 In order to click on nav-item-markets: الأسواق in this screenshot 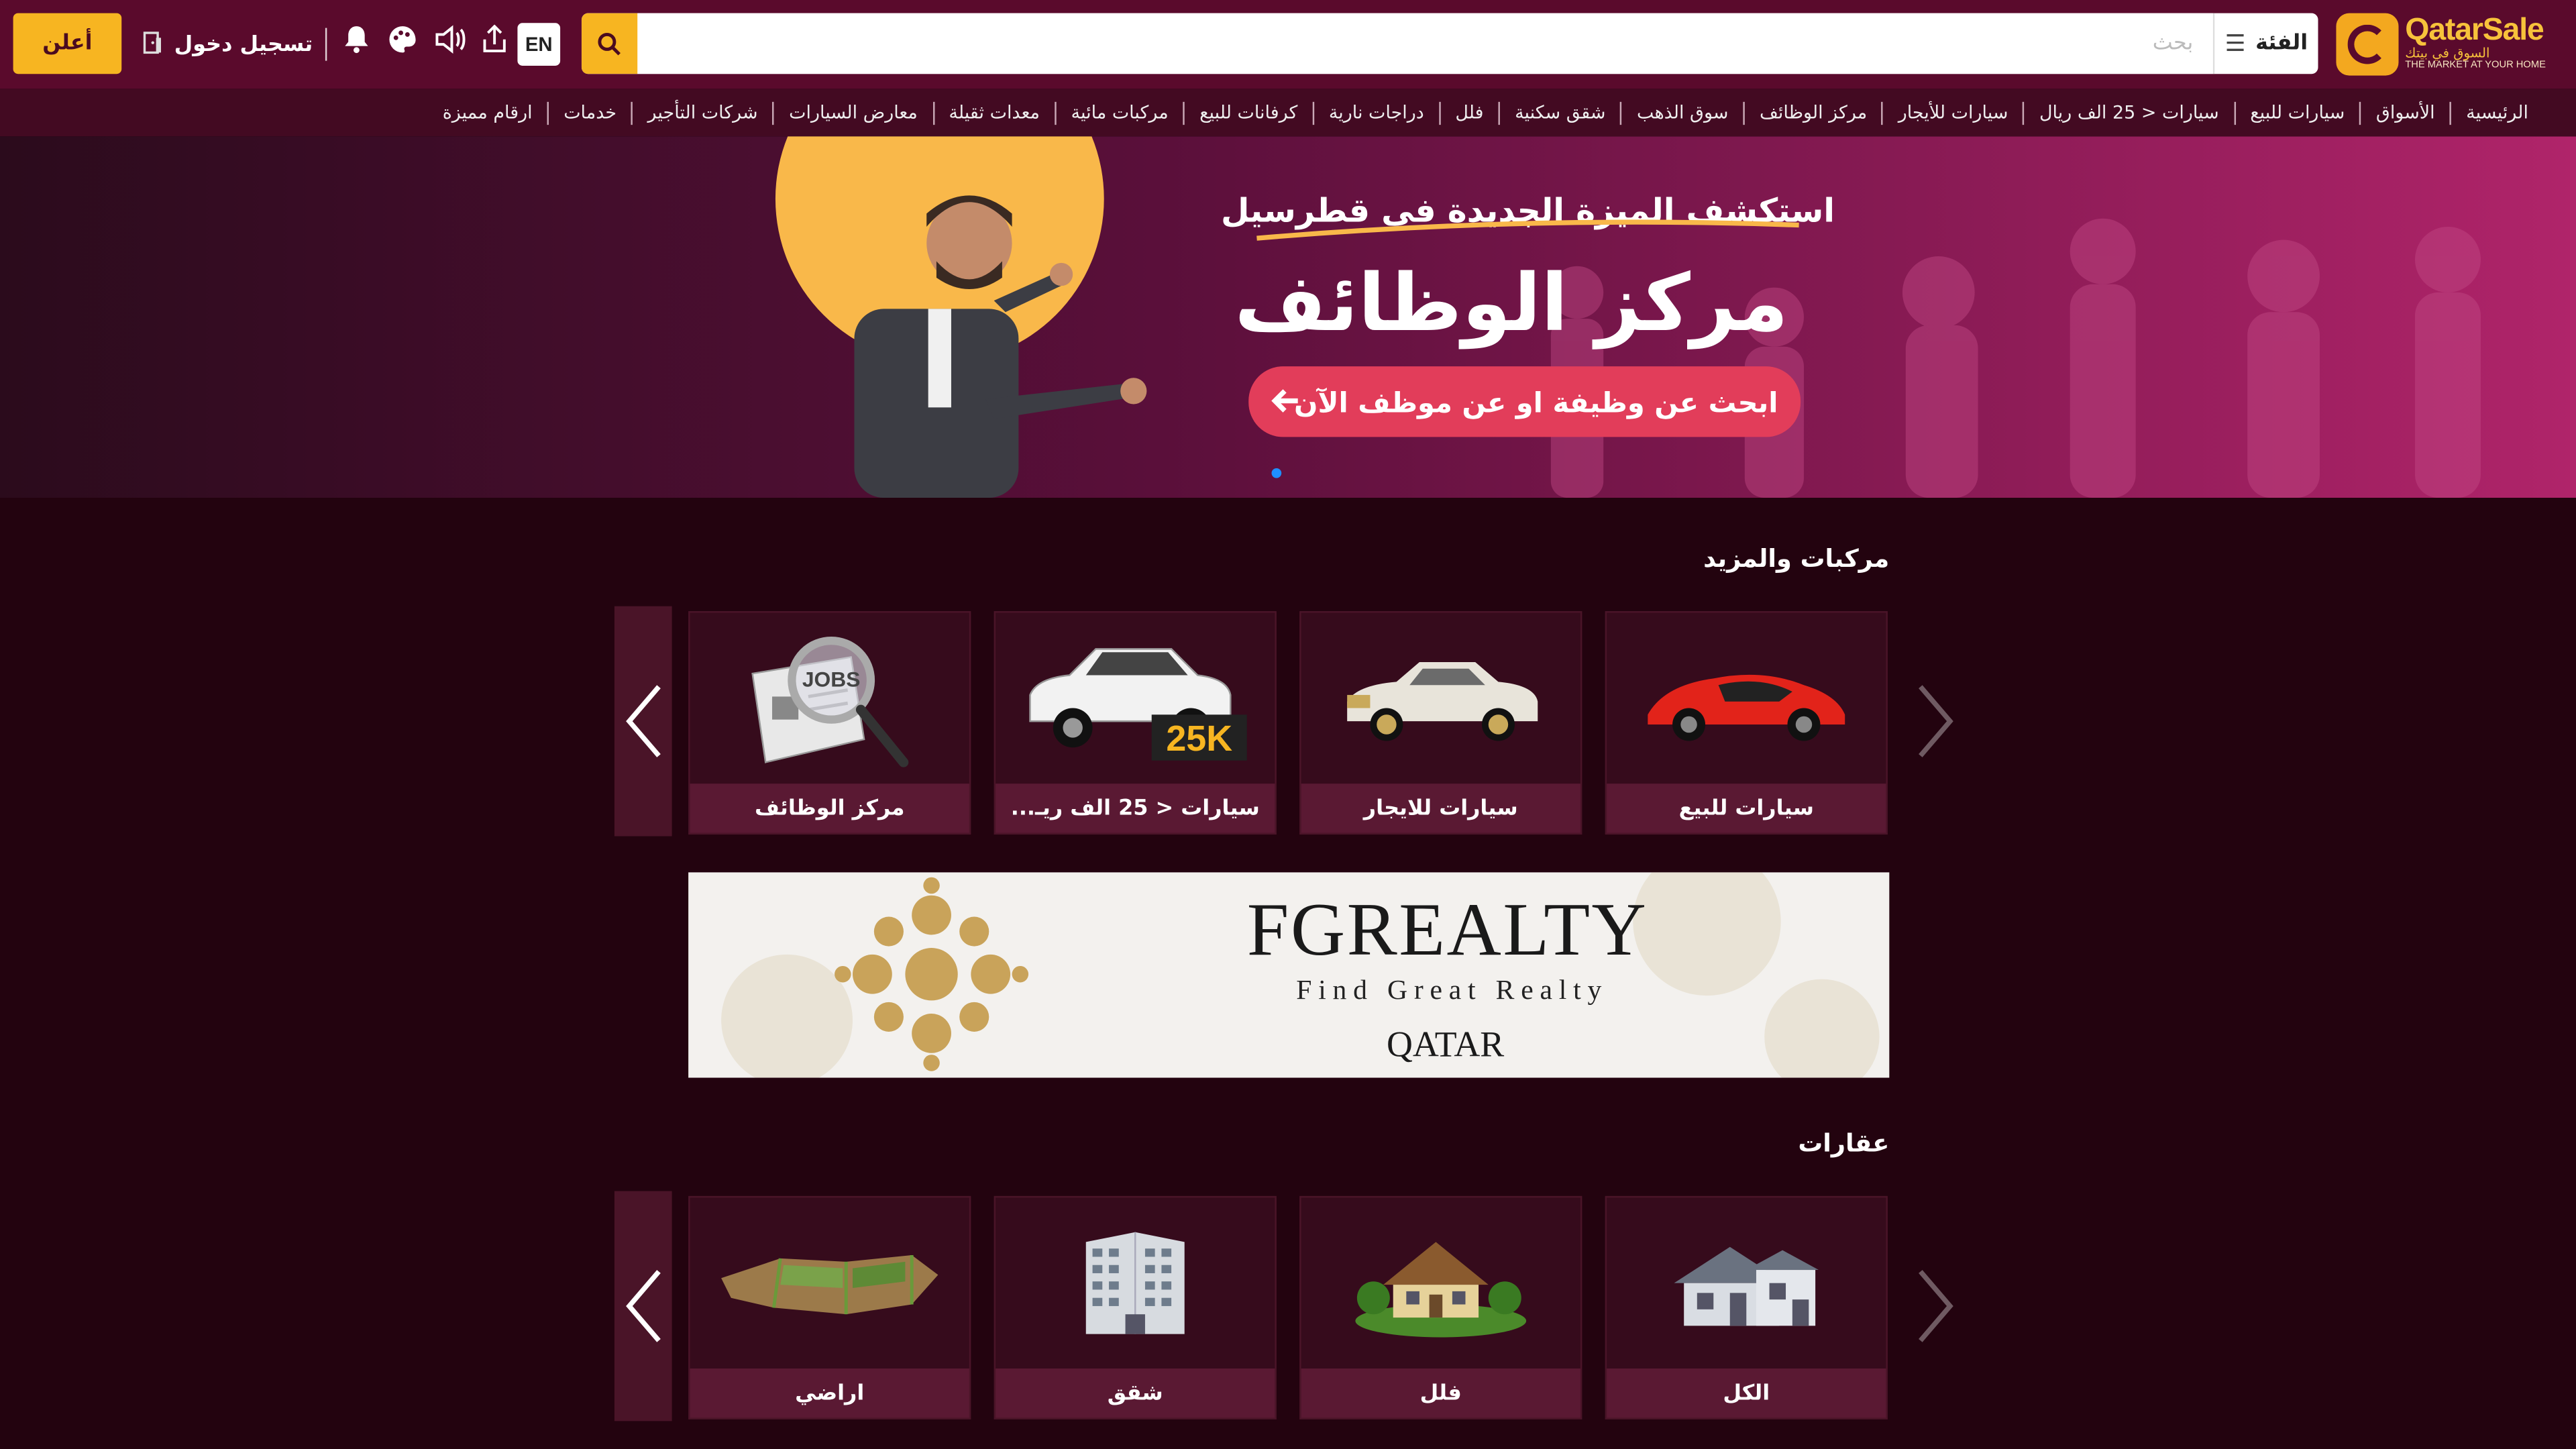, I will do `click(2404, 112)`.